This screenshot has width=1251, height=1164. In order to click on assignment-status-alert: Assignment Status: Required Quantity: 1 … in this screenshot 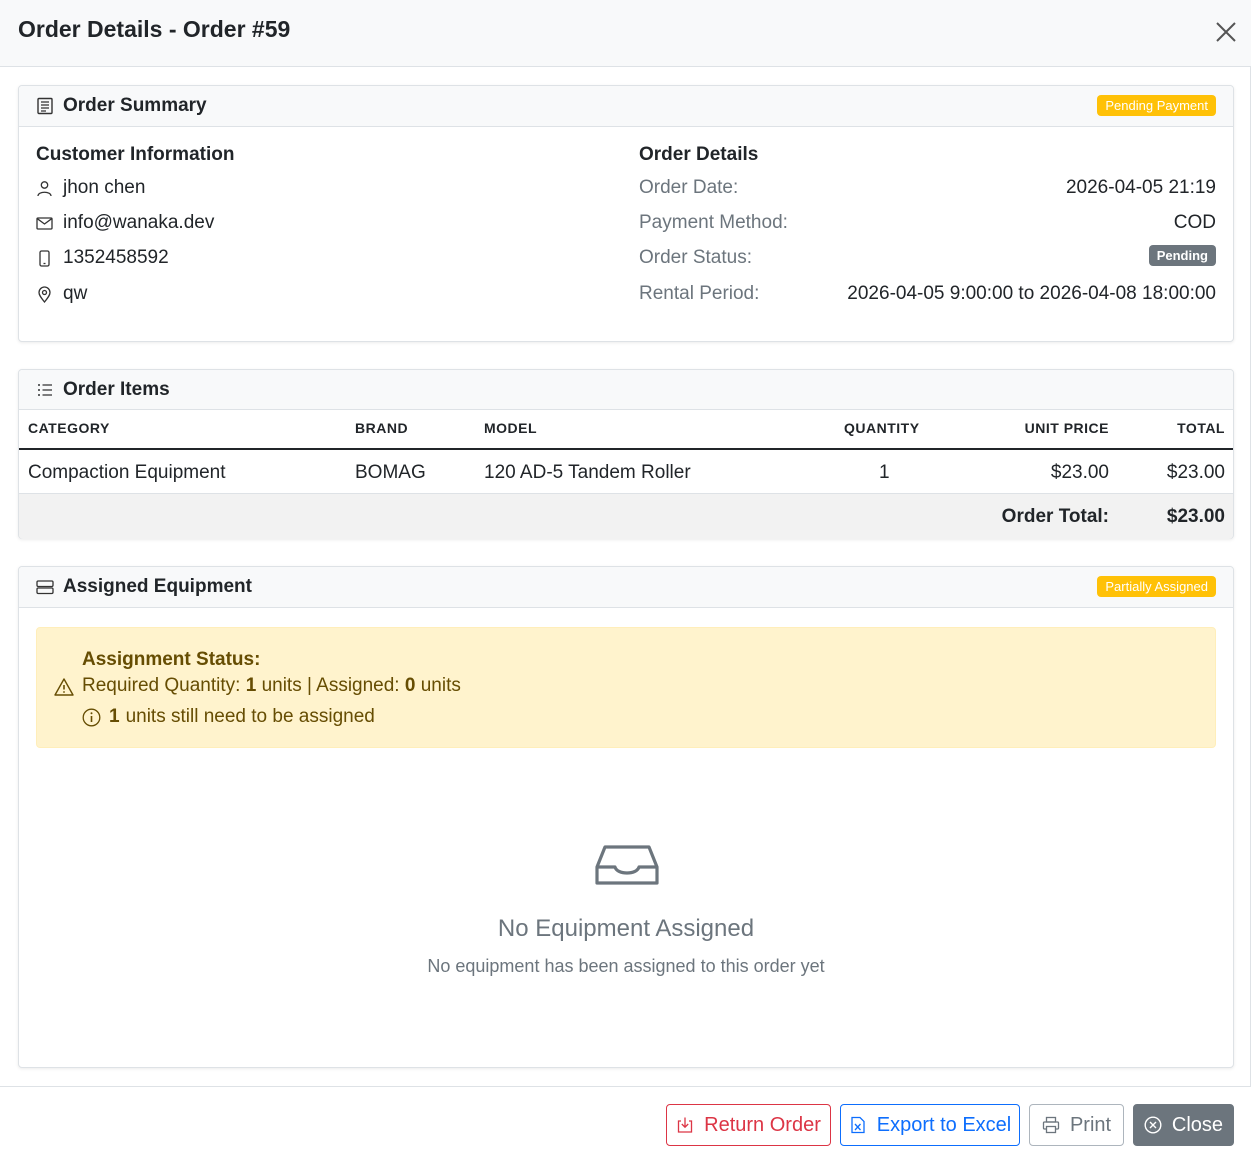, I will do `click(626, 687)`.